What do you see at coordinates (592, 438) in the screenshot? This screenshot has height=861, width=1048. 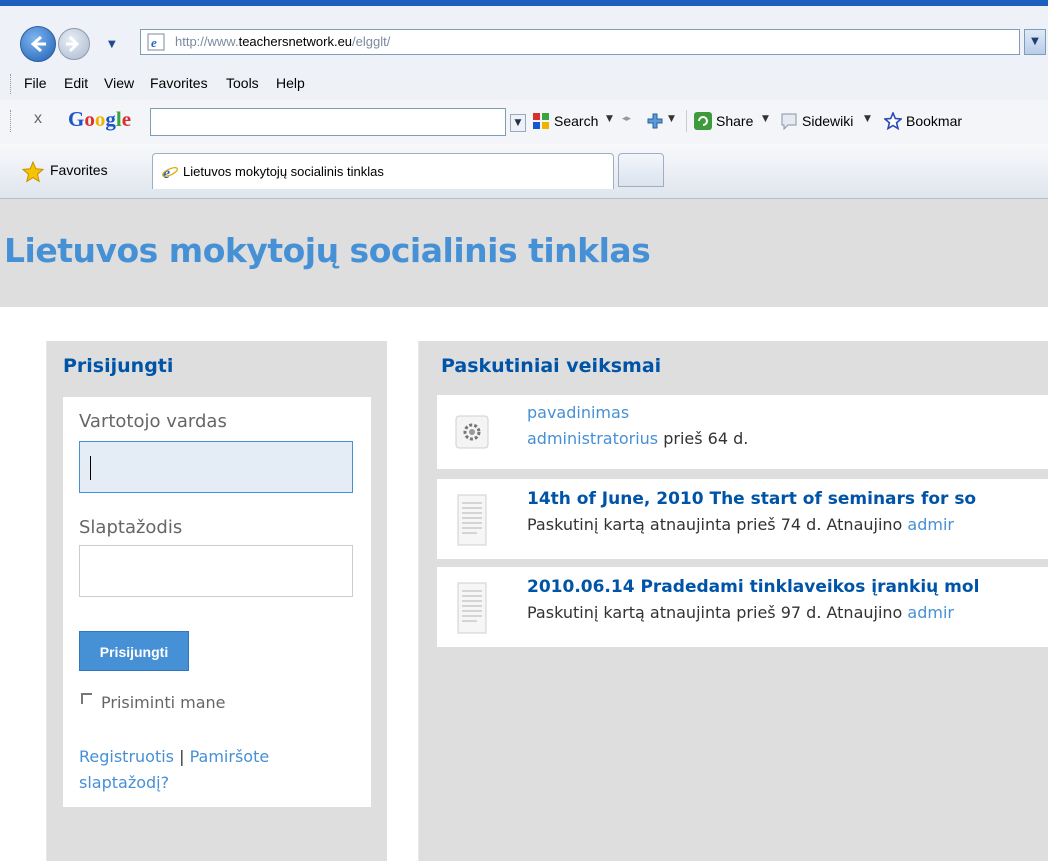 I see `author-link: administratorius` at bounding box center [592, 438].